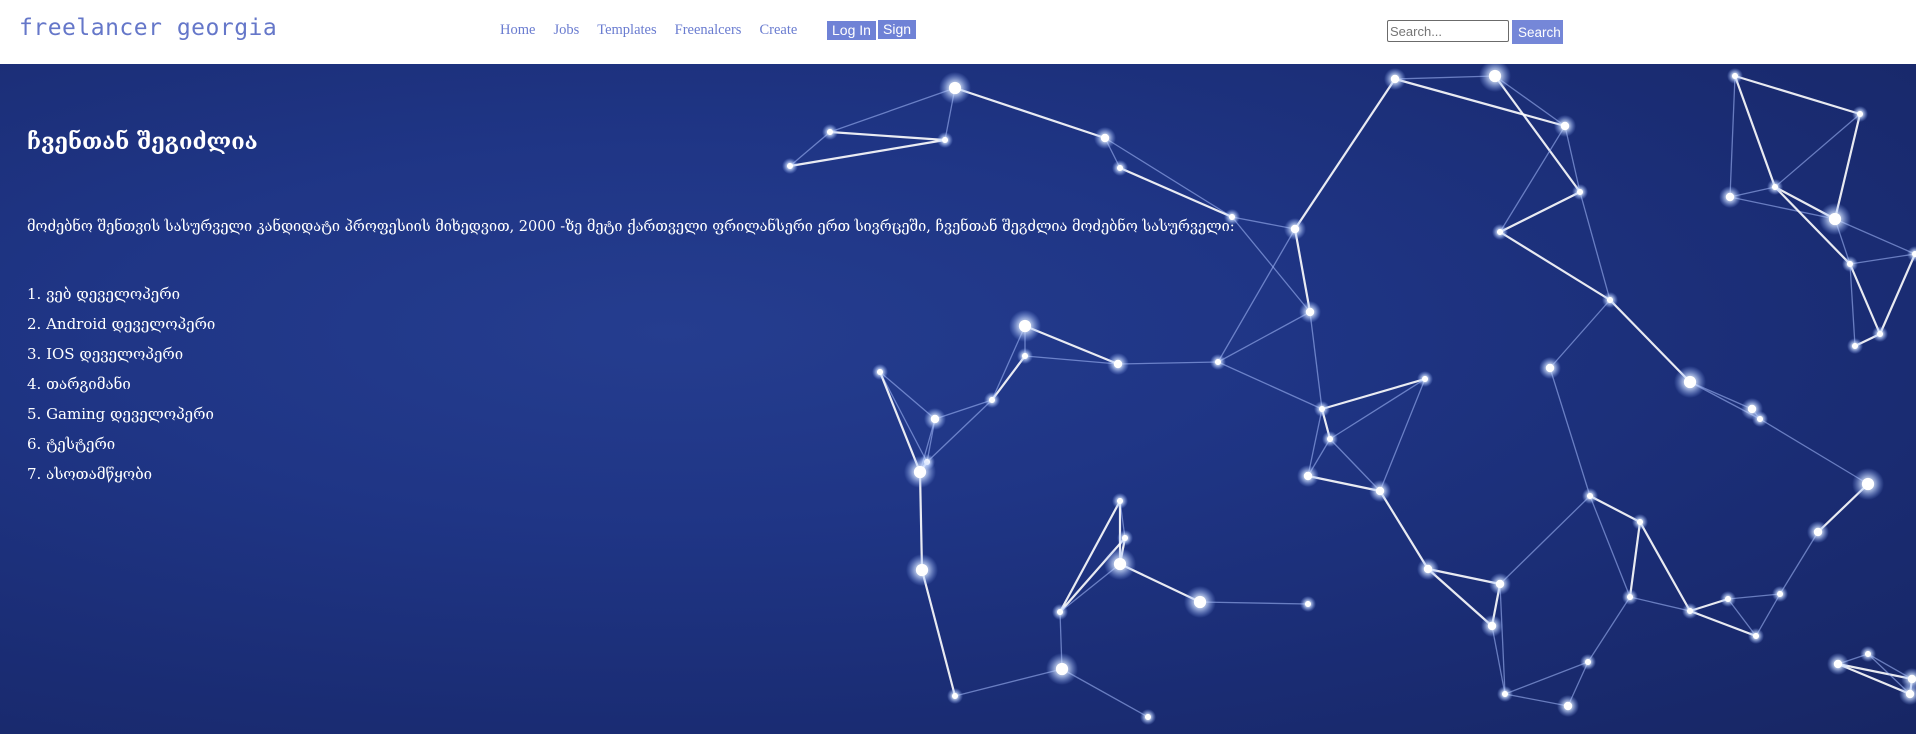 This screenshot has width=1916, height=738. I want to click on sign-button: Sign, so click(897, 29).